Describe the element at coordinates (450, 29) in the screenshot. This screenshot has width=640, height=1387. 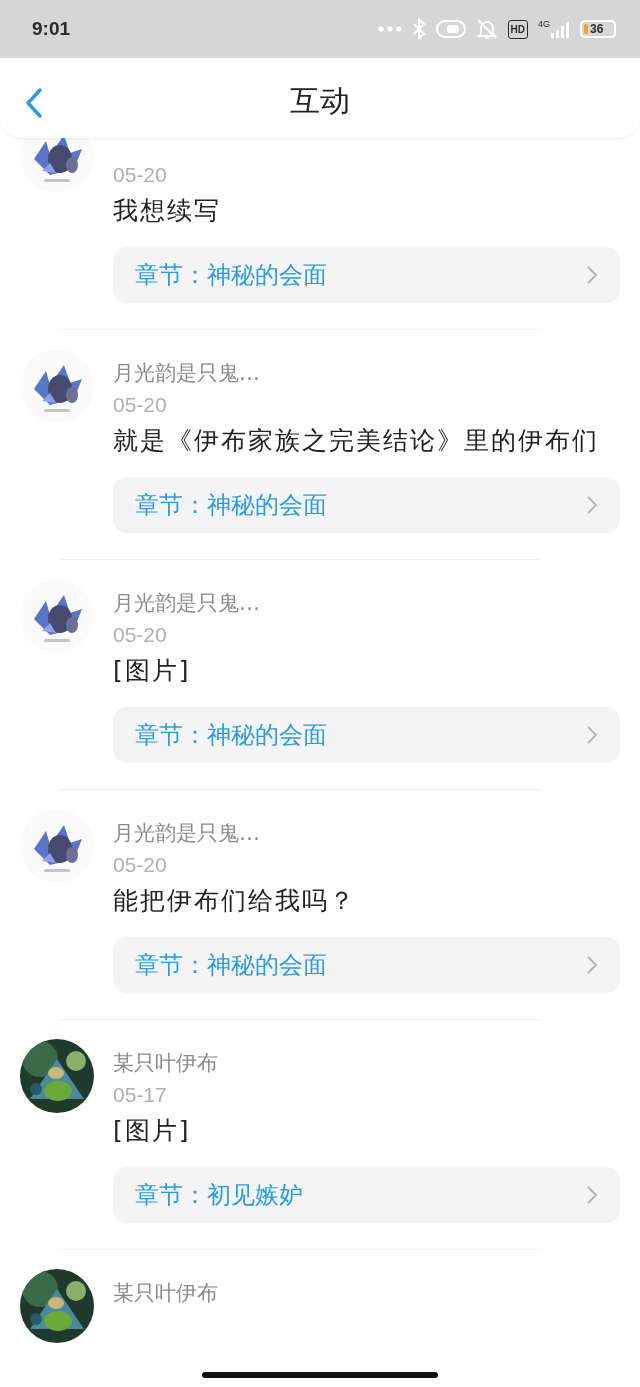
I see `toggle-icon` at that location.